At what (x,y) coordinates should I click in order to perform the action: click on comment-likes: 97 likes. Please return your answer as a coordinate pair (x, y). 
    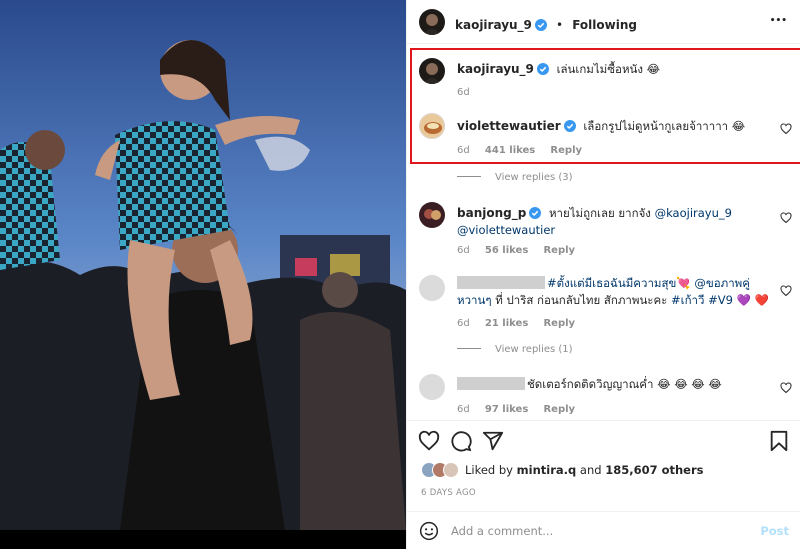
    Looking at the image, I should click on (506, 409).